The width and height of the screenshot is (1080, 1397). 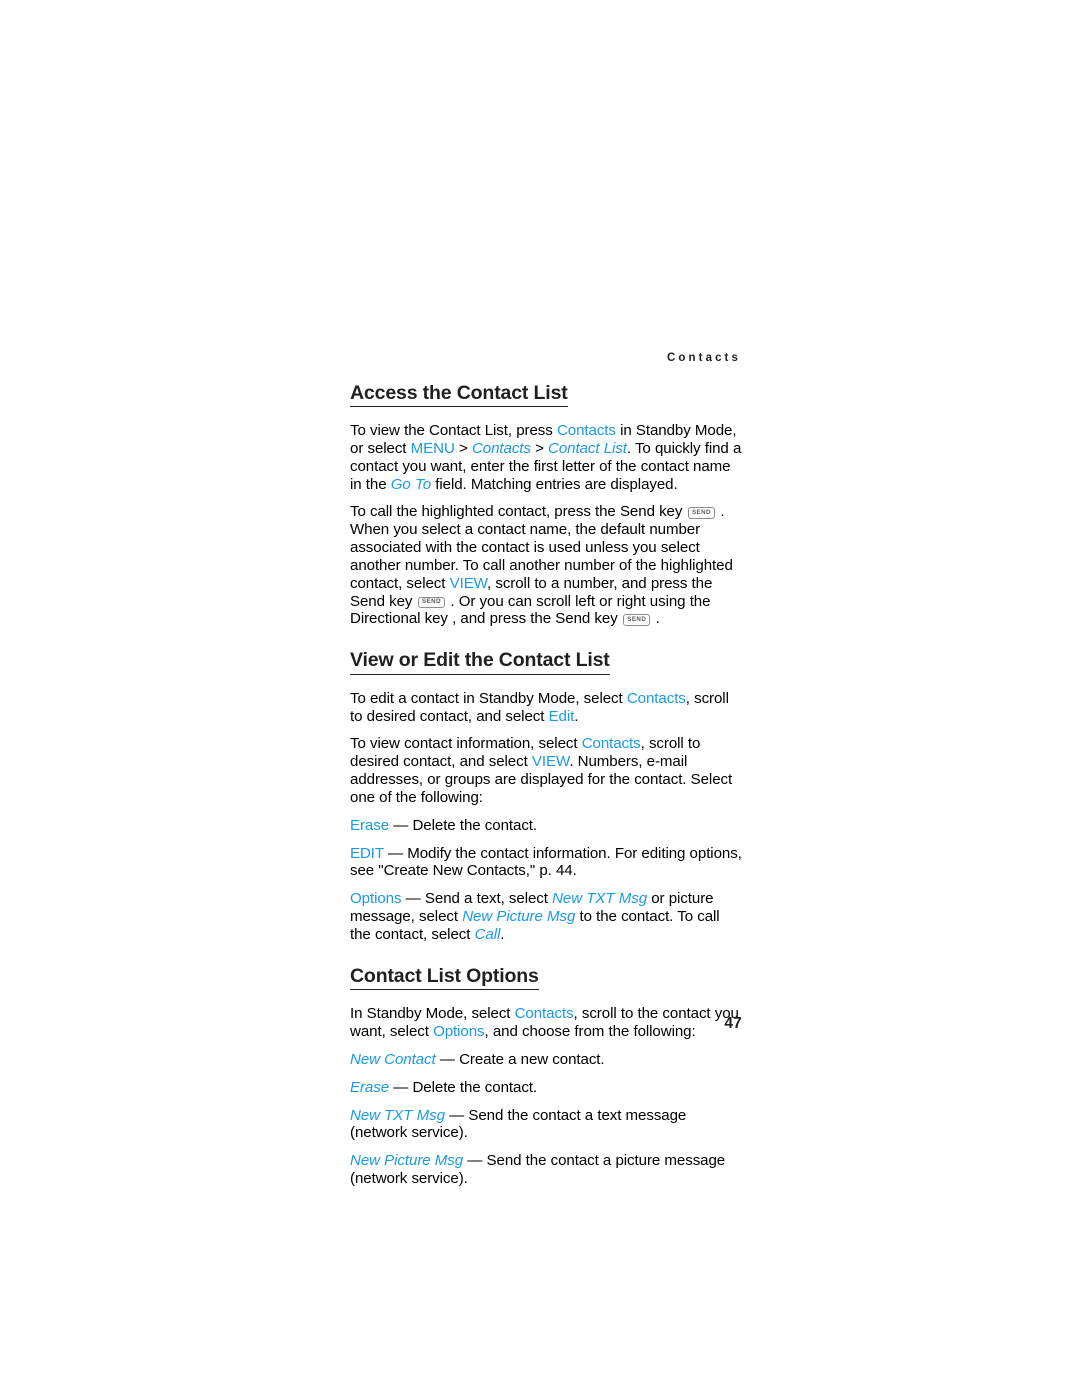 What do you see at coordinates (477, 899) in the screenshot?
I see `text-run: — Send a text, select` at bounding box center [477, 899].